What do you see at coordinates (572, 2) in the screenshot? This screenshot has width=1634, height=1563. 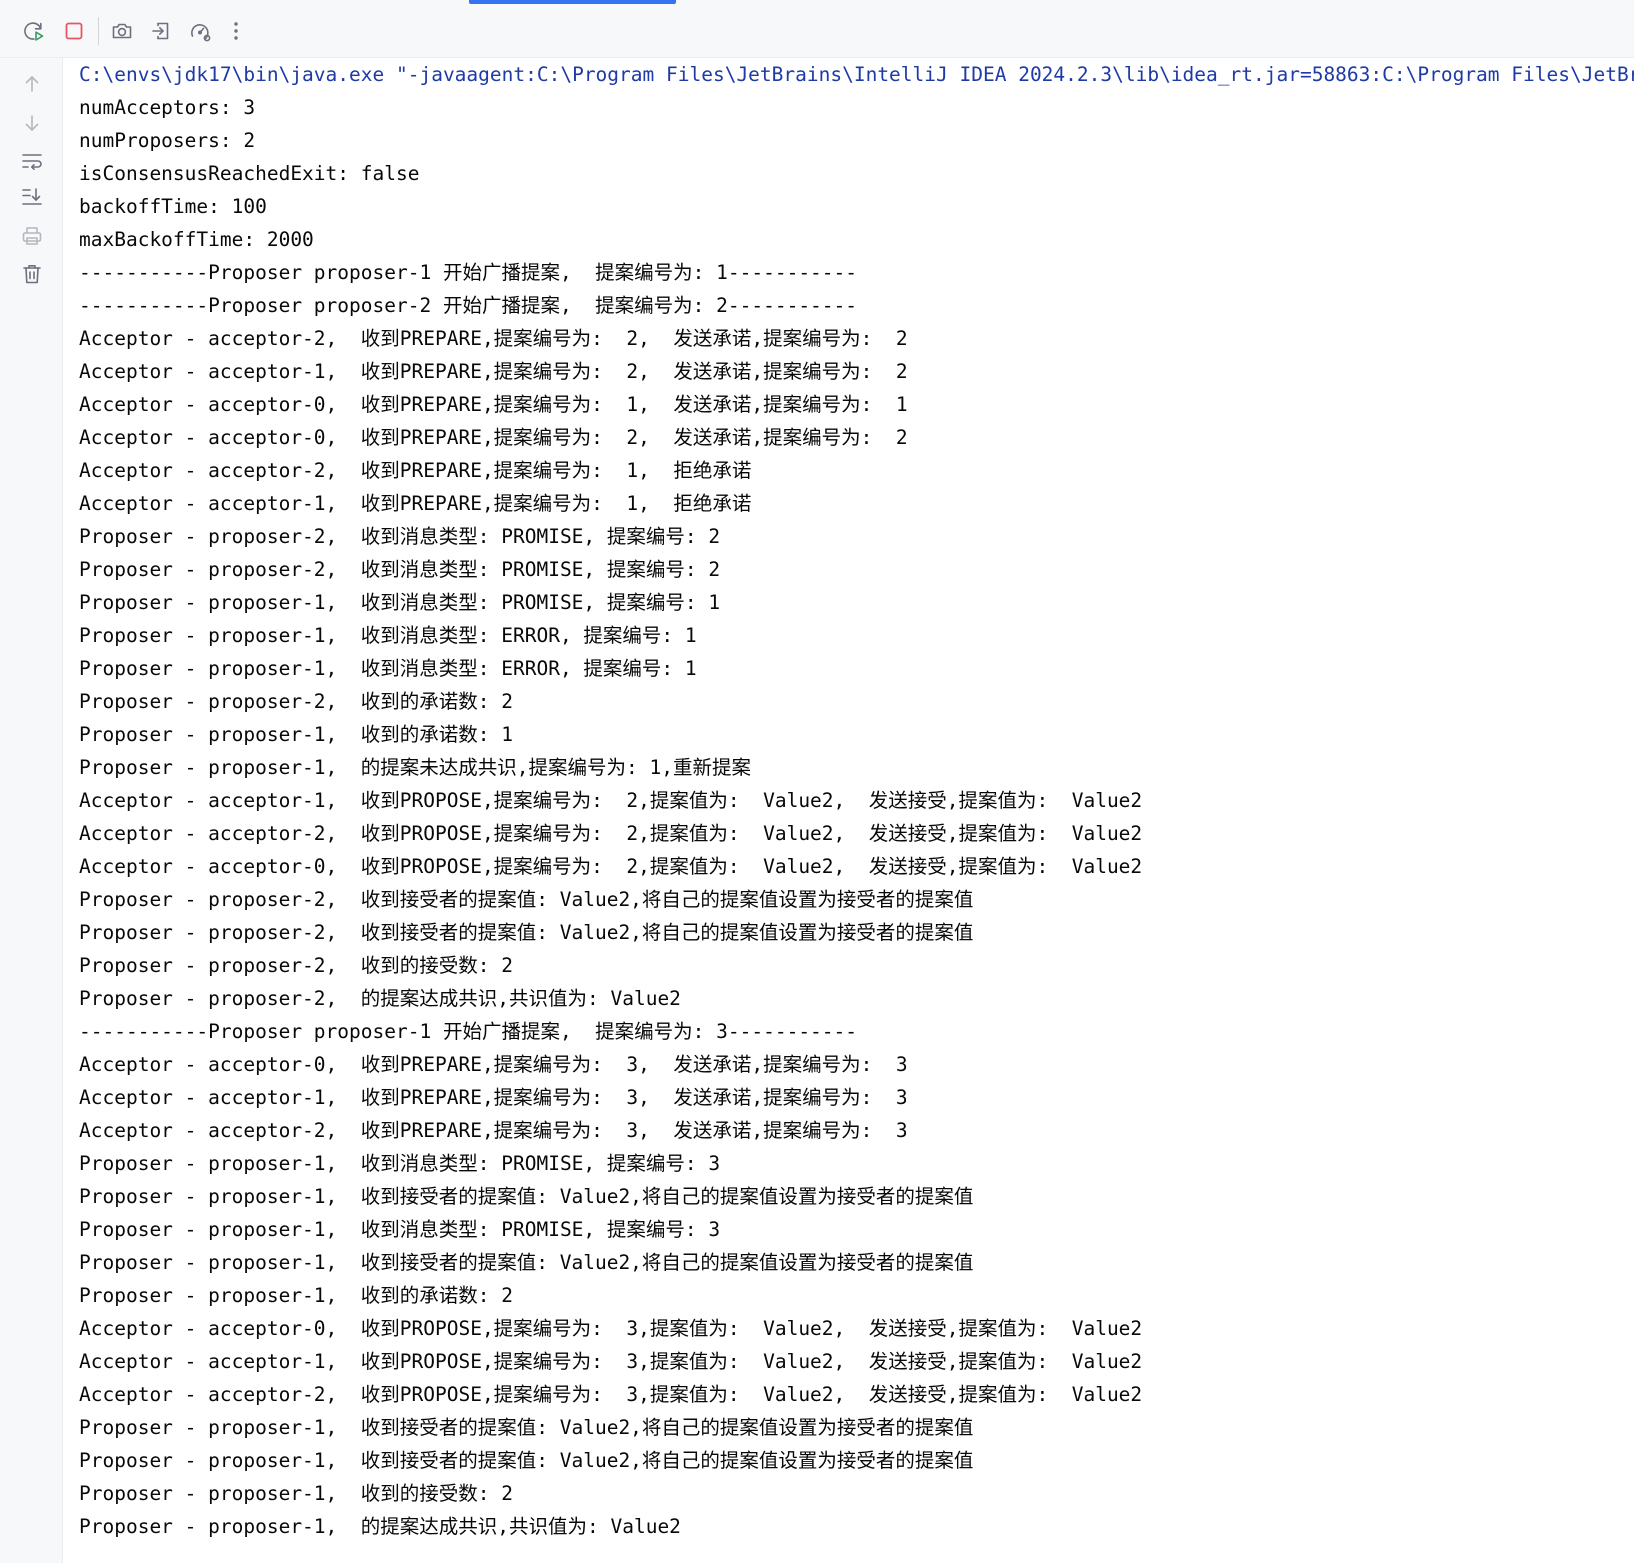 I see `active-tab-indicator` at bounding box center [572, 2].